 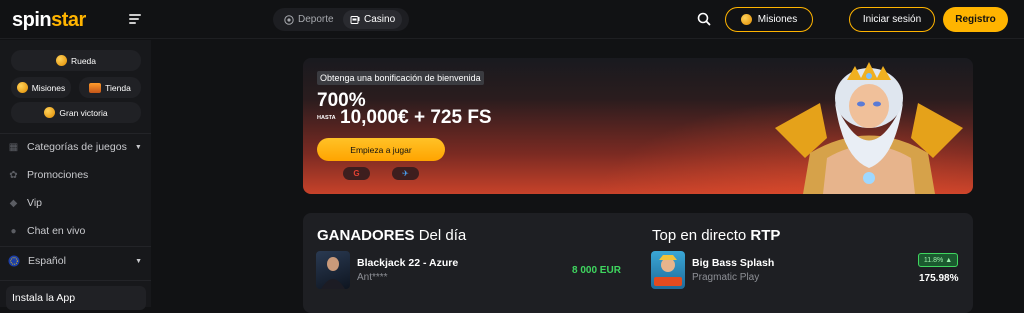 I want to click on rtp-provider: Pragmatic Play, so click(x=726, y=277).